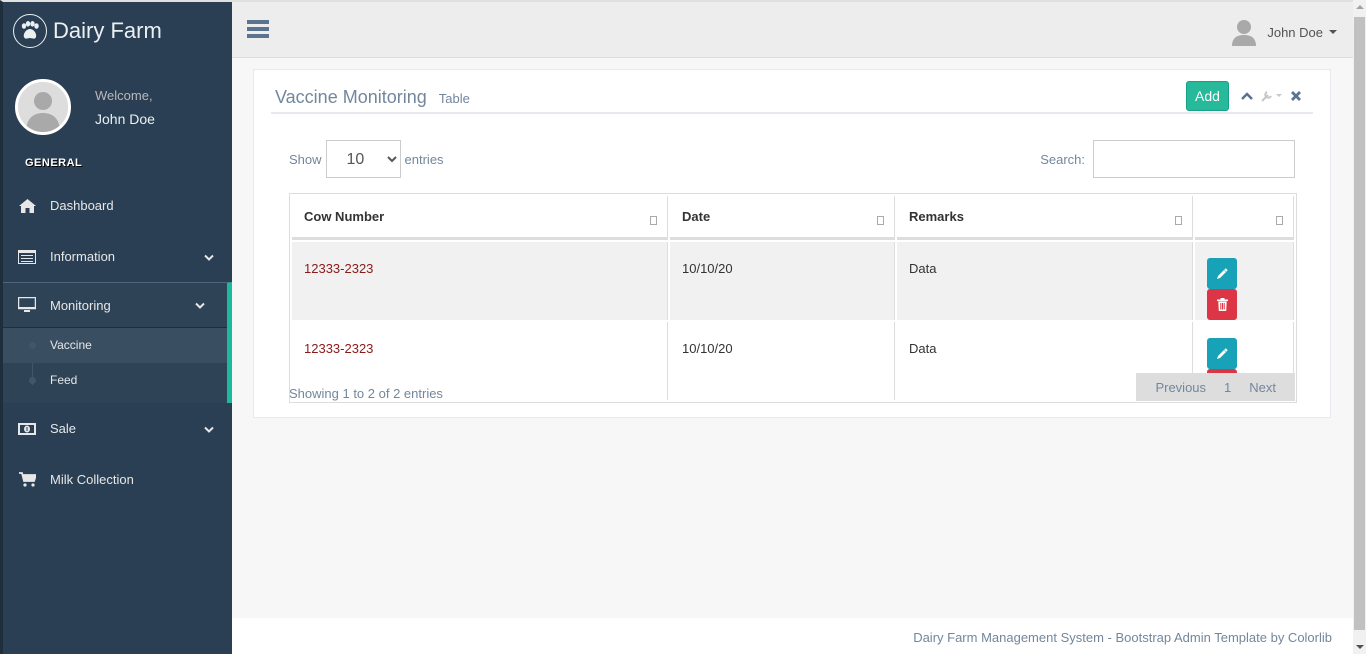 This screenshot has height=654, width=1366. What do you see at coordinates (1215, 387) in the screenshot?
I see `pagination: Previous 1 Next` at bounding box center [1215, 387].